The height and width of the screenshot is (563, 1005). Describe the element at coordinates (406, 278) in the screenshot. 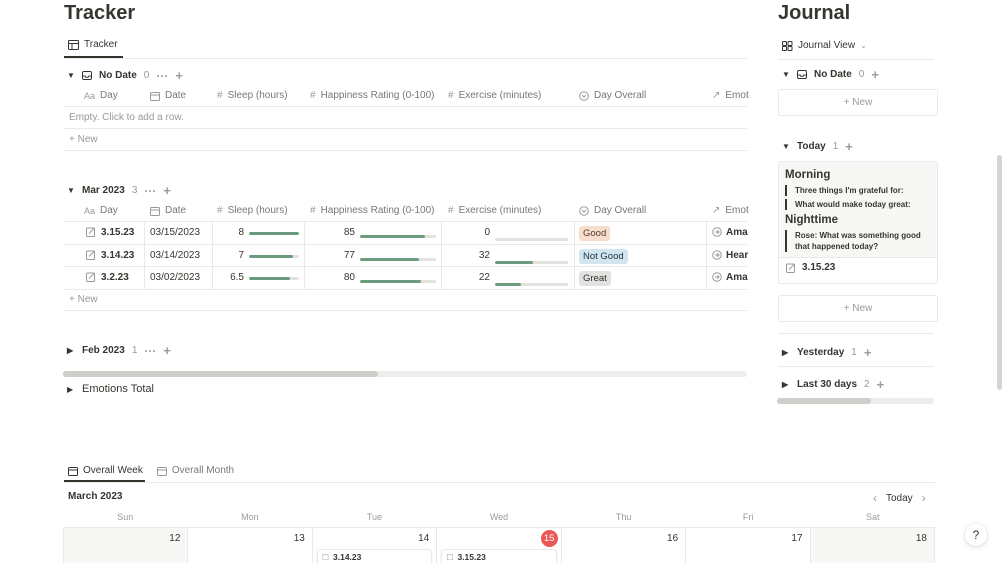

I see `table-row: 3.2.23 03/02/2023 6.5 80 22 Great Ama` at that location.